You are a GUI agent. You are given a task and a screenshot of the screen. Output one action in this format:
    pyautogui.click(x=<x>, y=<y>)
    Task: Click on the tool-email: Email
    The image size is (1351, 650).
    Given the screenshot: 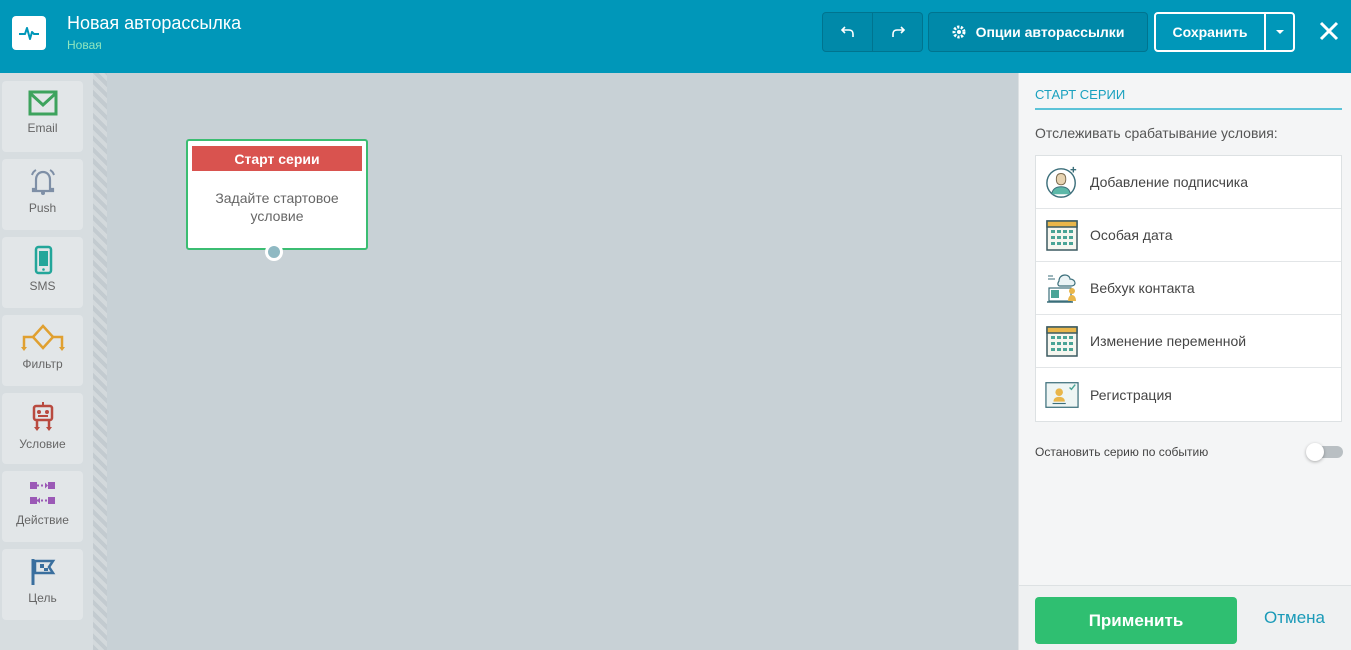 What is the action you would take?
    pyautogui.click(x=42, y=116)
    